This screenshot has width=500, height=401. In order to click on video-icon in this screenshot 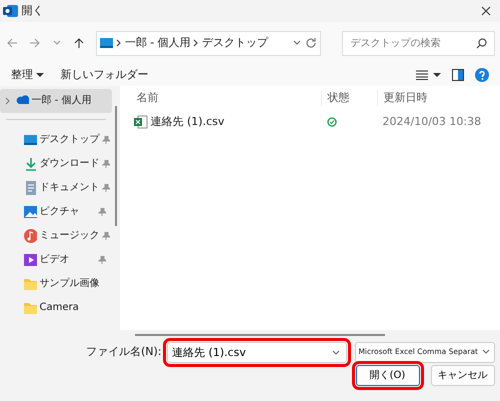, I will do `click(29, 260)`.